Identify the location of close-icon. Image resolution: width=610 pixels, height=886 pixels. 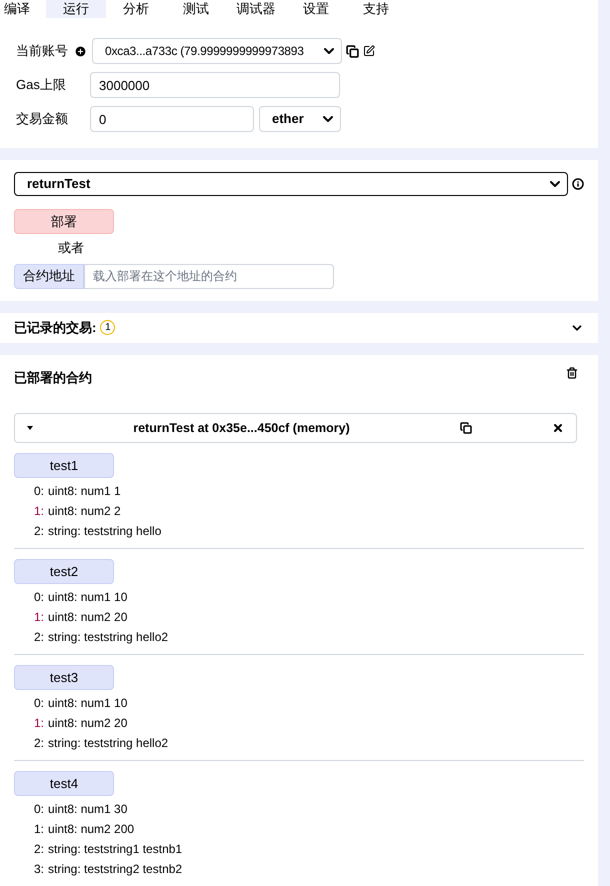
(558, 428).